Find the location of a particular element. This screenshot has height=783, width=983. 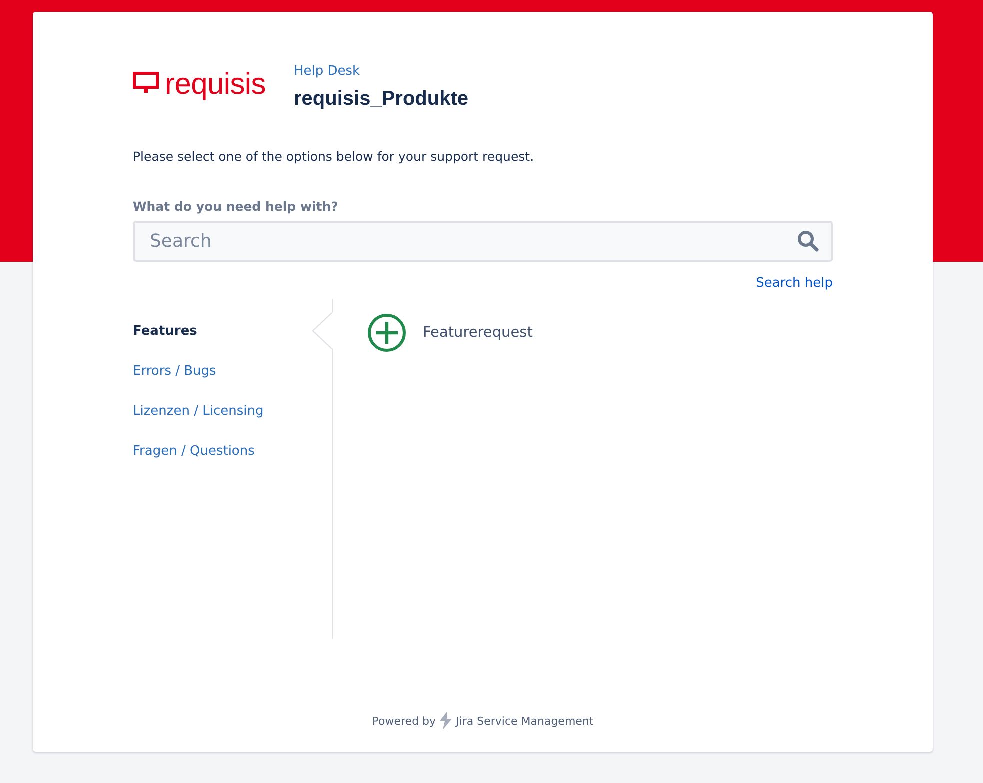

category-link: Features is located at coordinates (232, 331).